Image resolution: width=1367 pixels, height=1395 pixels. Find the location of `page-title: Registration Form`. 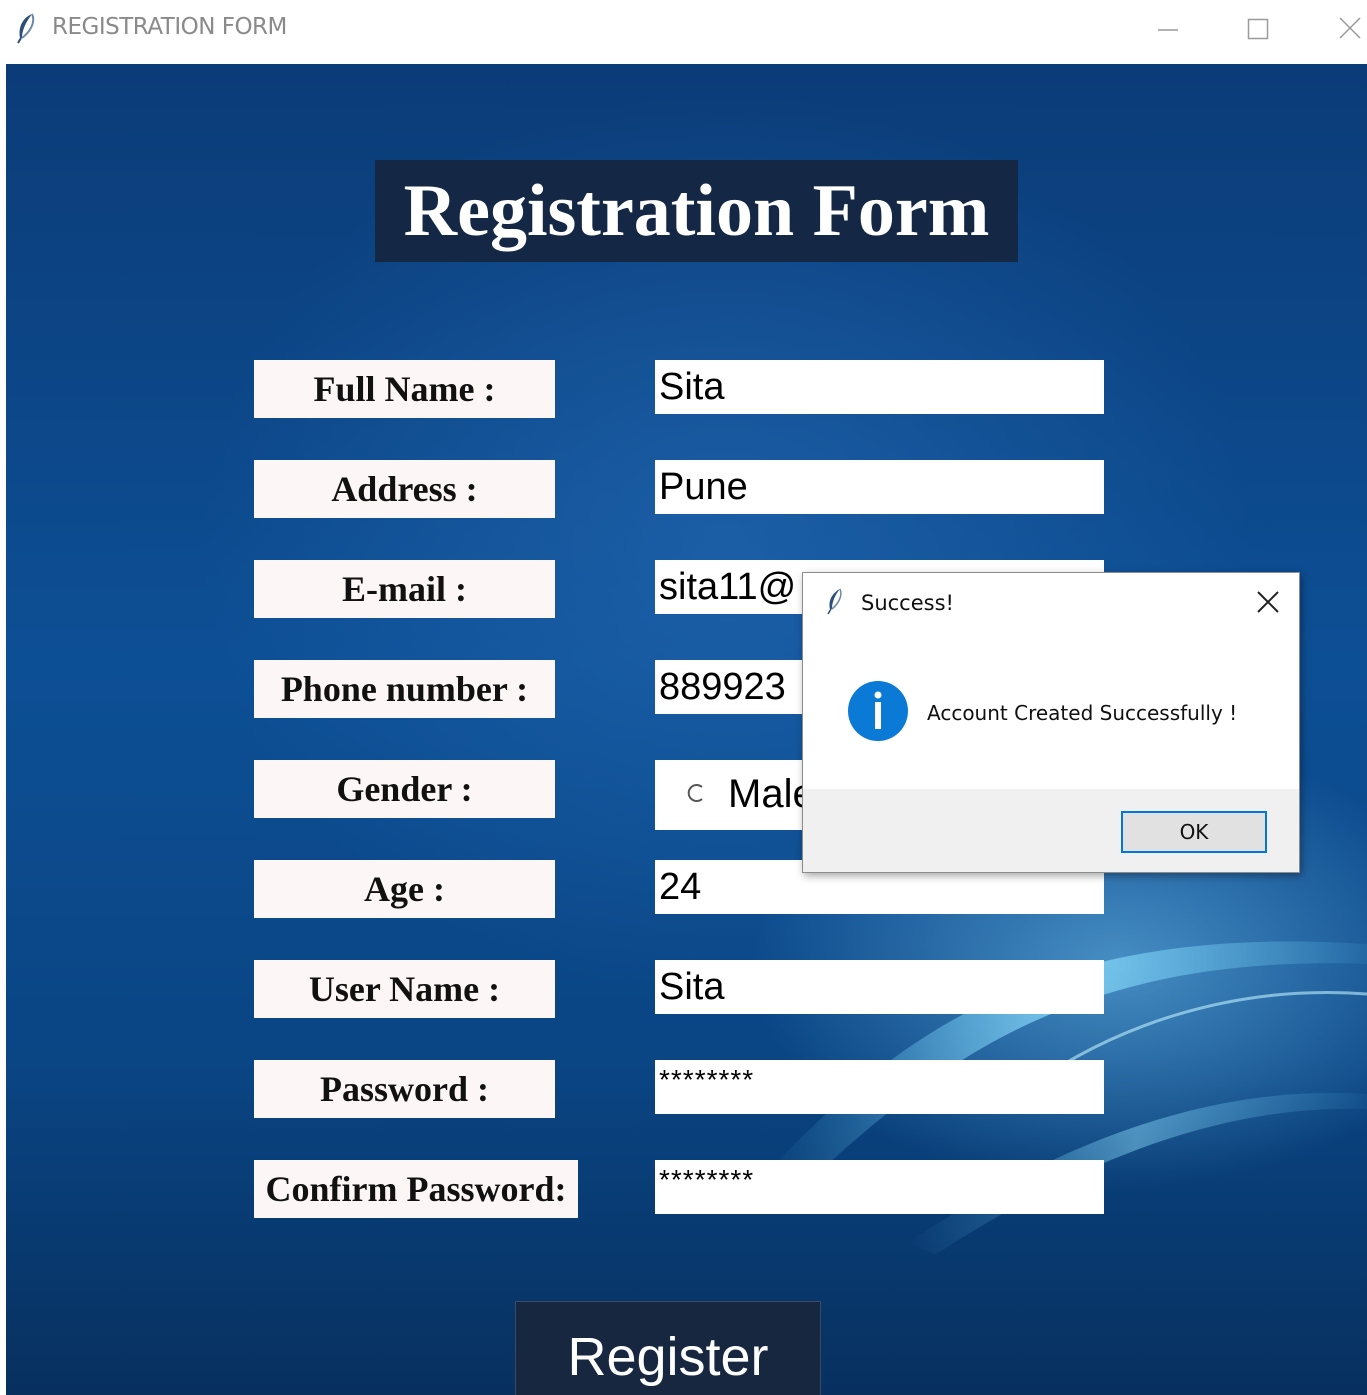

page-title: Registration Form is located at coordinates (696, 211).